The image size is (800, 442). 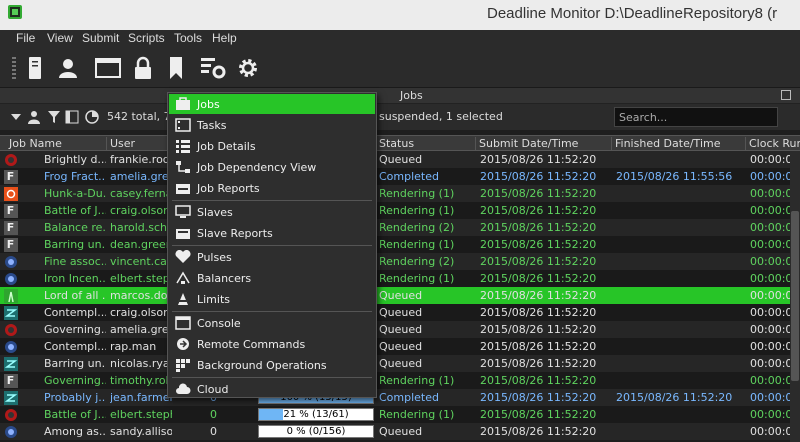 What do you see at coordinates (224, 38) in the screenshot?
I see `menu-help: Help` at bounding box center [224, 38].